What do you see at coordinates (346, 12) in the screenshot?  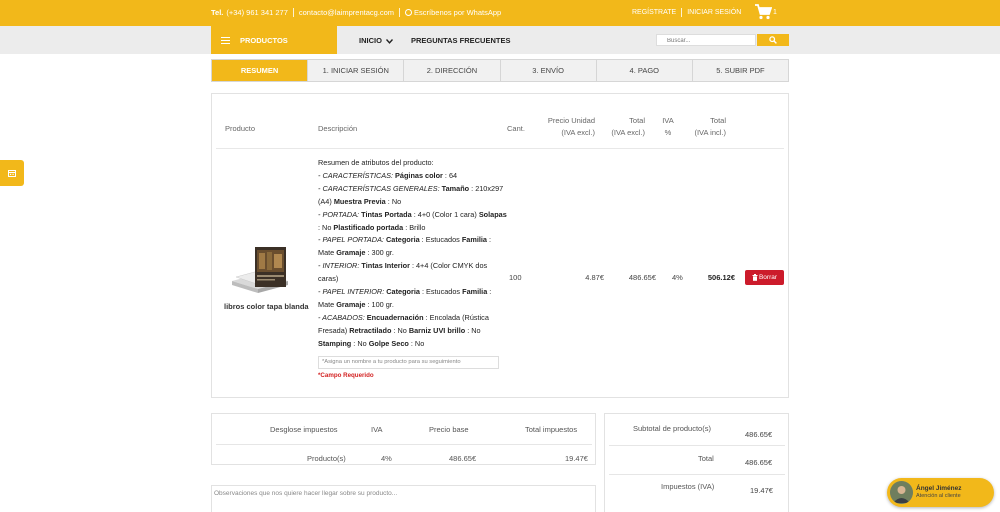 I see `email-link: contacto@laimprentacg.com` at bounding box center [346, 12].